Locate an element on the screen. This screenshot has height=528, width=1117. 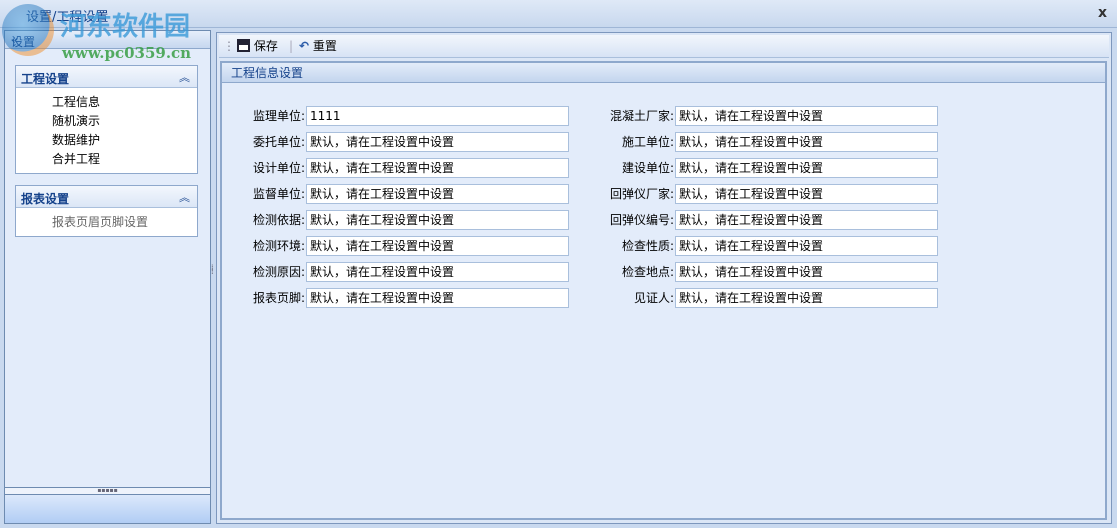
field-label: 混凝土厂家: is located at coordinates (641, 116).